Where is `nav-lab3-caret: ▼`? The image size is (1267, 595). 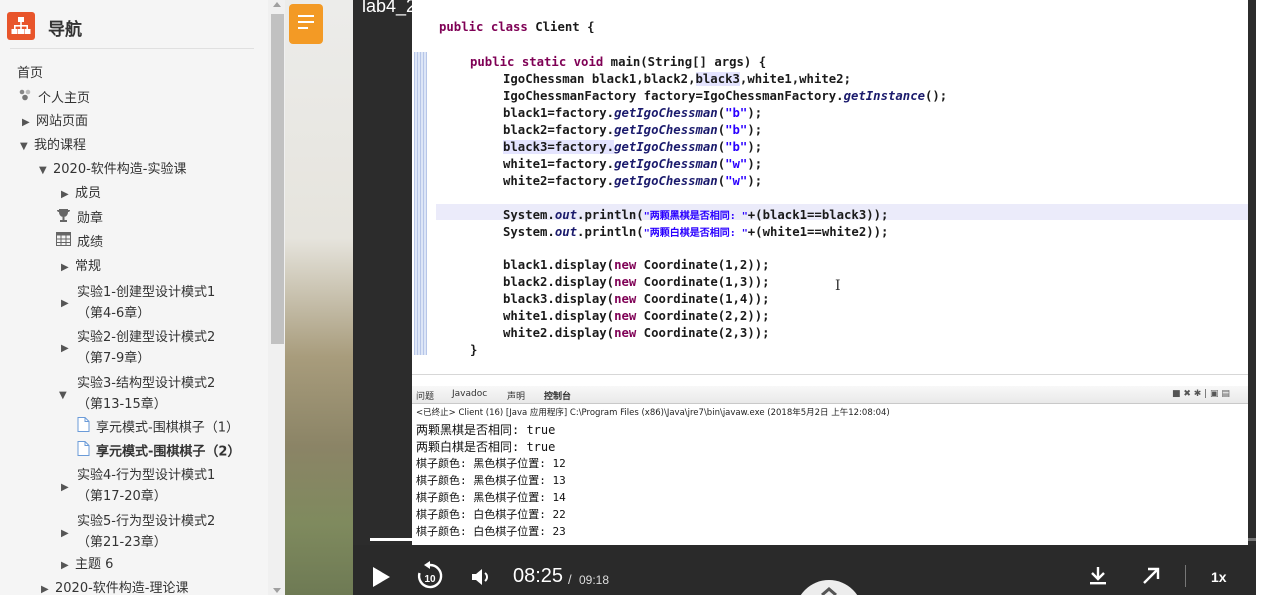 nav-lab3-caret: ▼ is located at coordinates (66, 395).